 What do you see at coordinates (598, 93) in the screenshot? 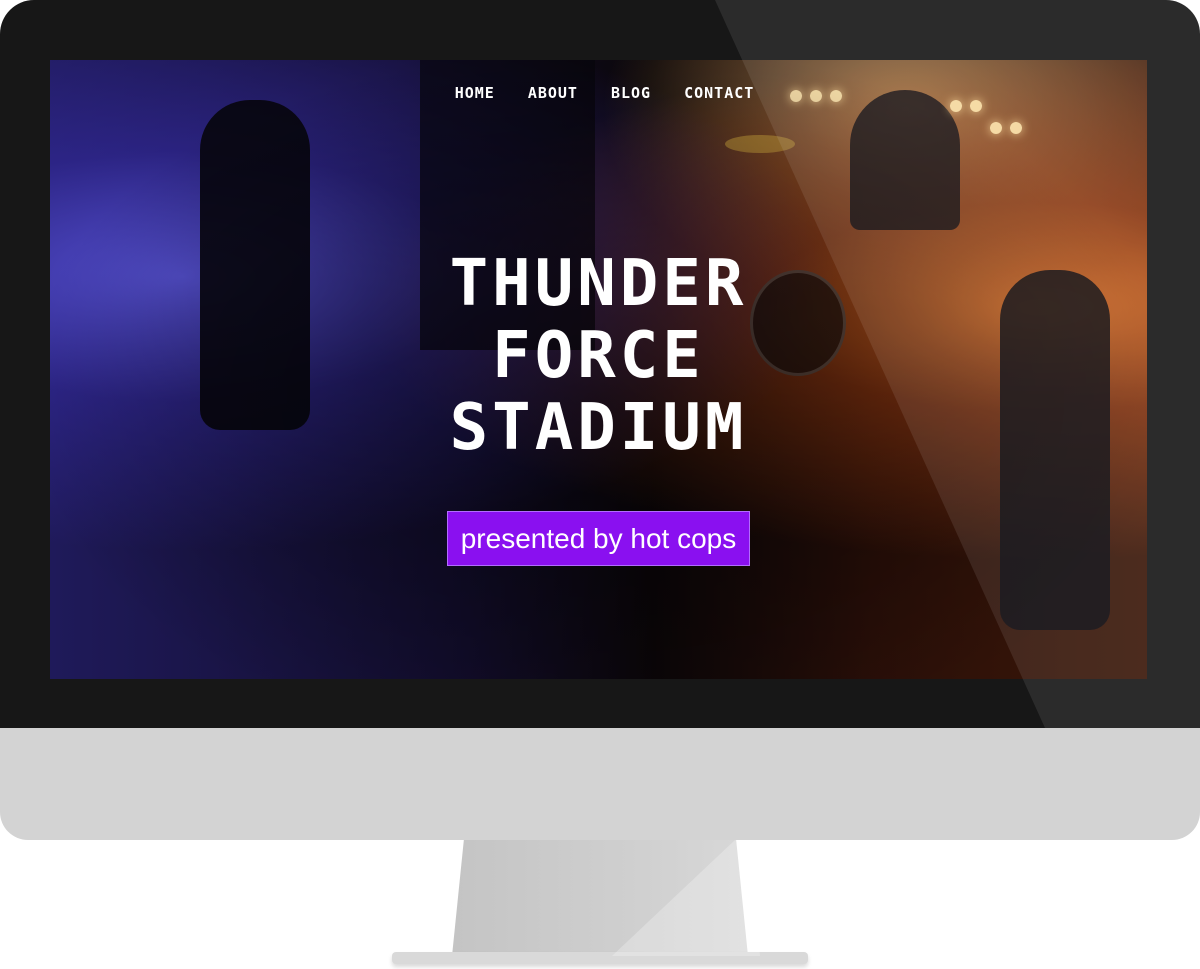
I see `main-nav: HOME ABOUT BLOG CONTACT` at bounding box center [598, 93].